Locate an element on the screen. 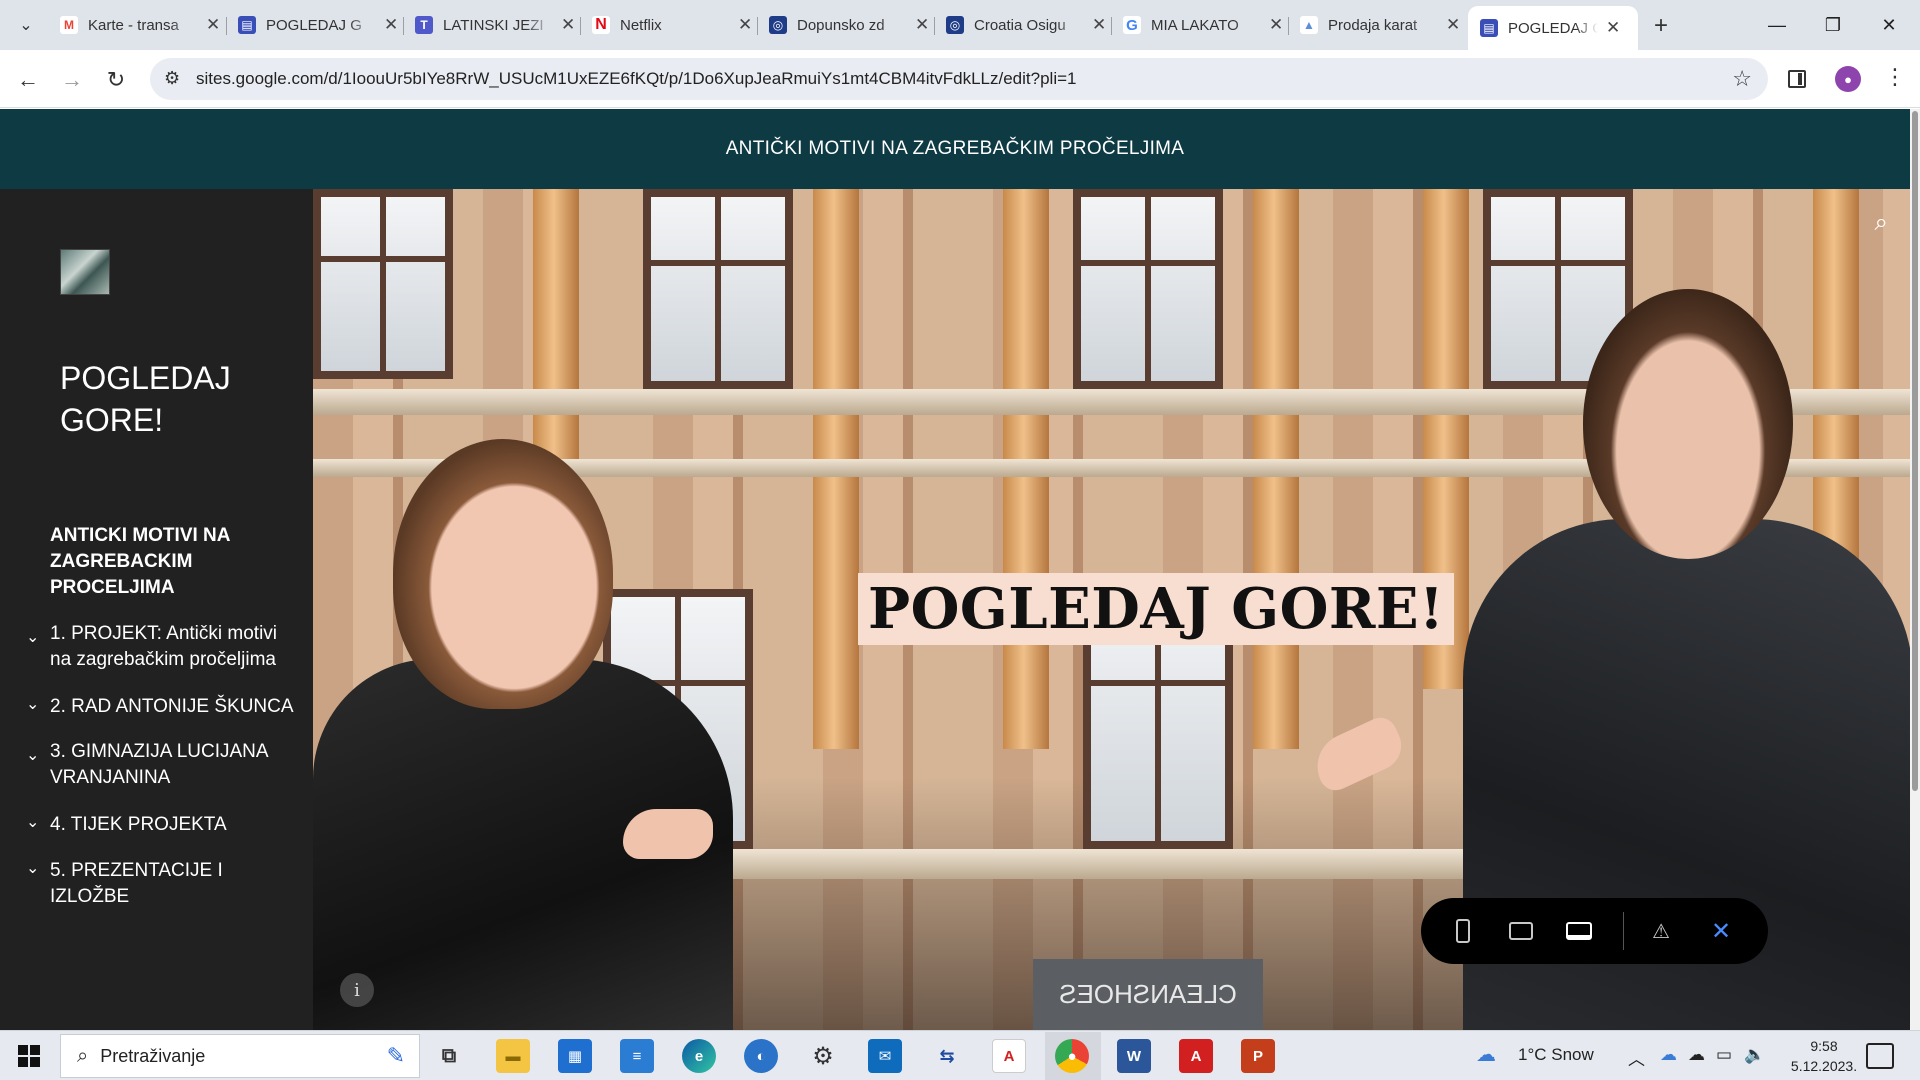 This screenshot has width=1920, height=1080. cloud-icon: ☁ is located at coordinates (1696, 1055).